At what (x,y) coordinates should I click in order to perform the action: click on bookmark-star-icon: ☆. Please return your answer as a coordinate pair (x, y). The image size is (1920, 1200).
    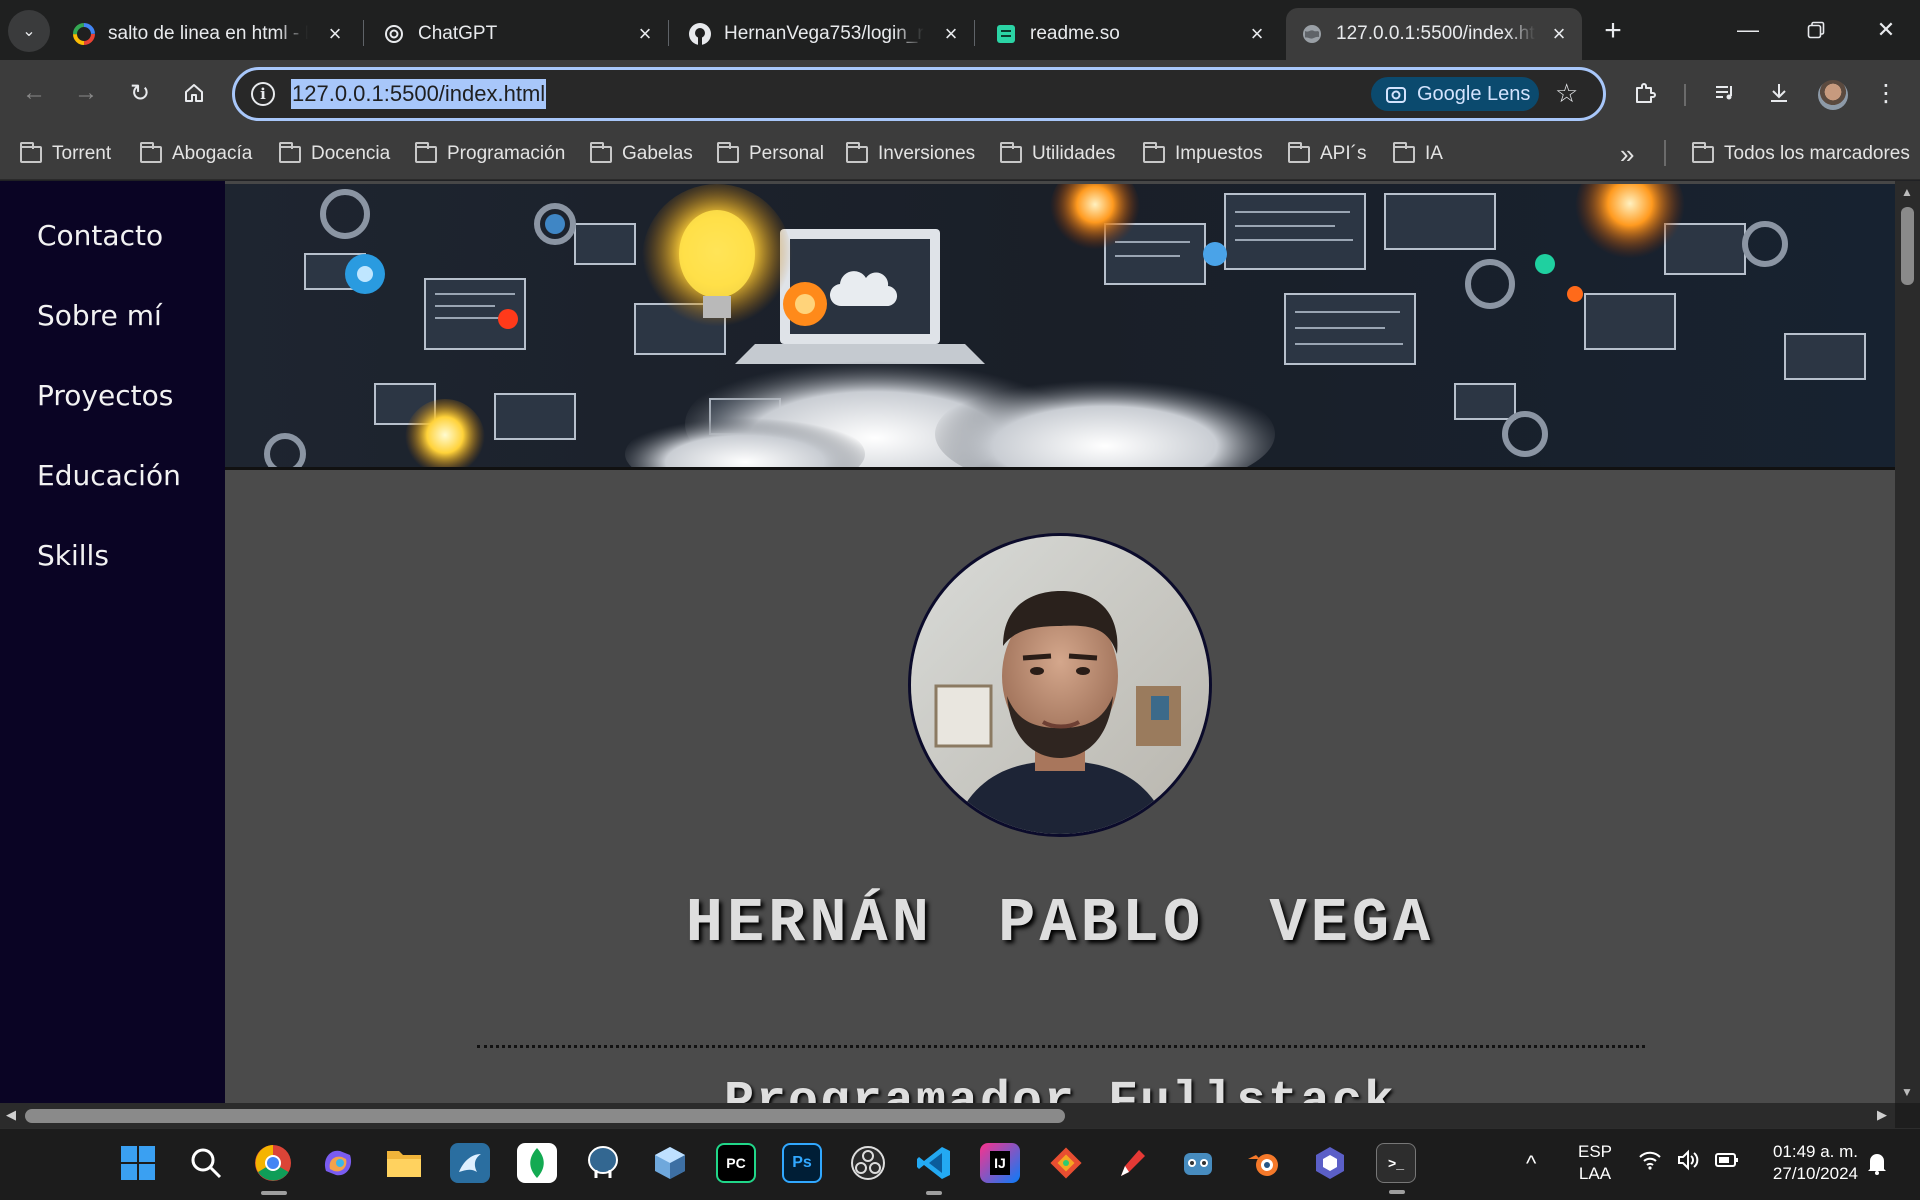
    Looking at the image, I should click on (1566, 93).